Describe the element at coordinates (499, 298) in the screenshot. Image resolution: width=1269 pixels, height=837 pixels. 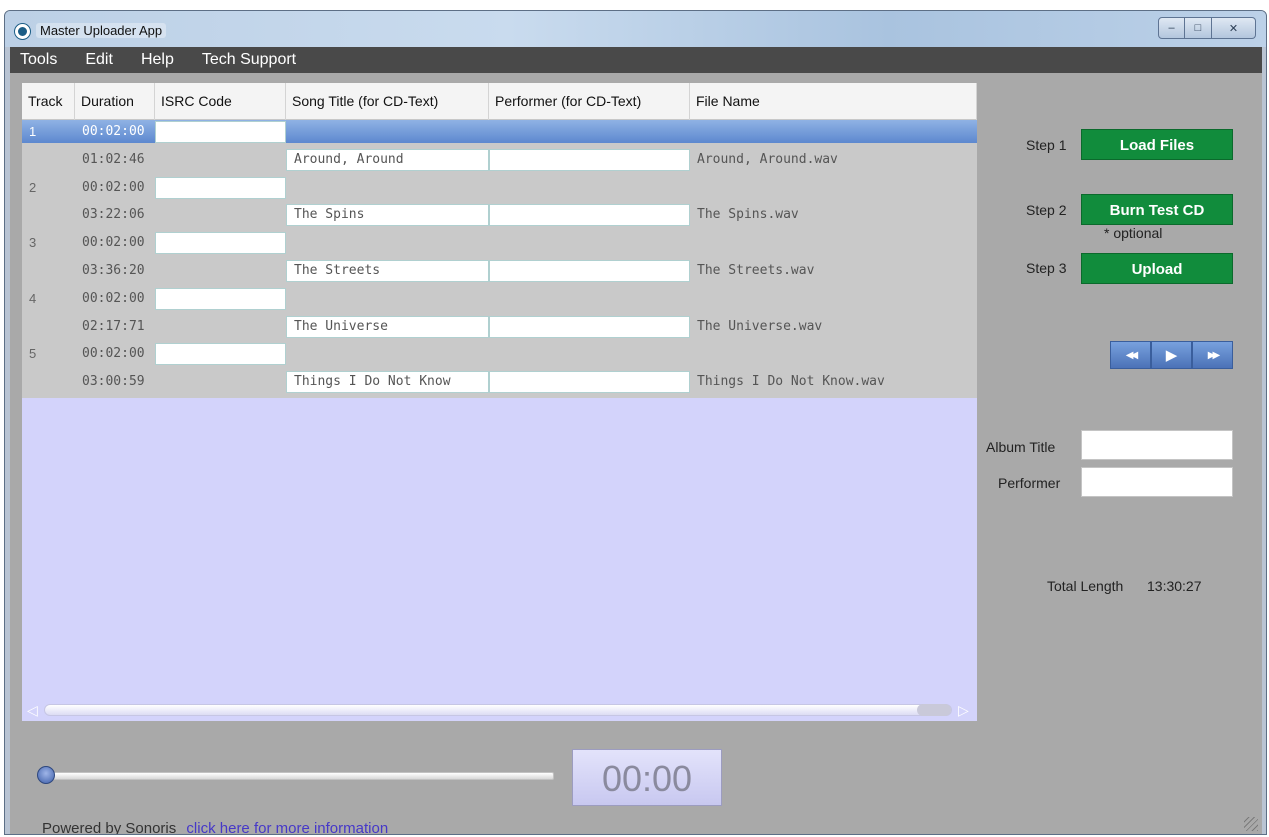
I see `table-row: 4 00:02:00` at that location.